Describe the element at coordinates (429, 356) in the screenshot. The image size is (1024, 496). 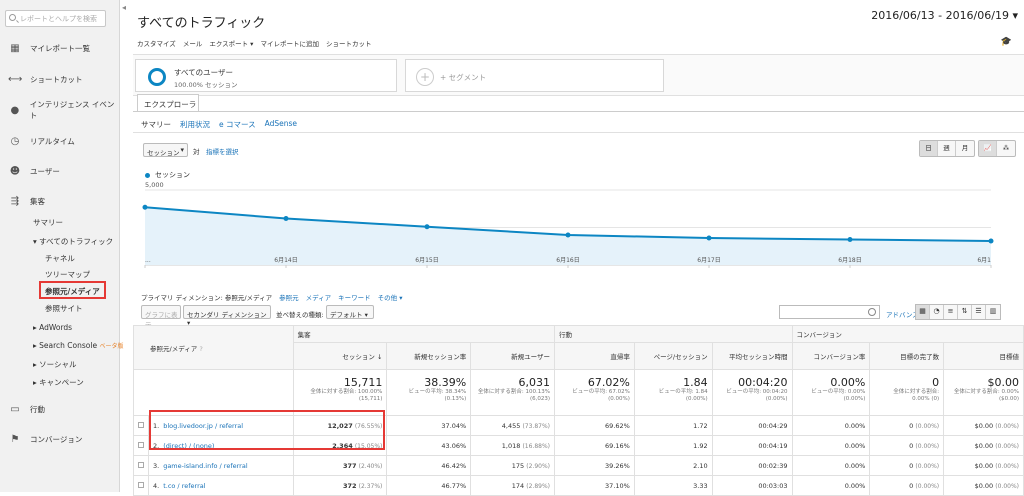
I see `col-new-session-rate: 新規セッション率` at that location.